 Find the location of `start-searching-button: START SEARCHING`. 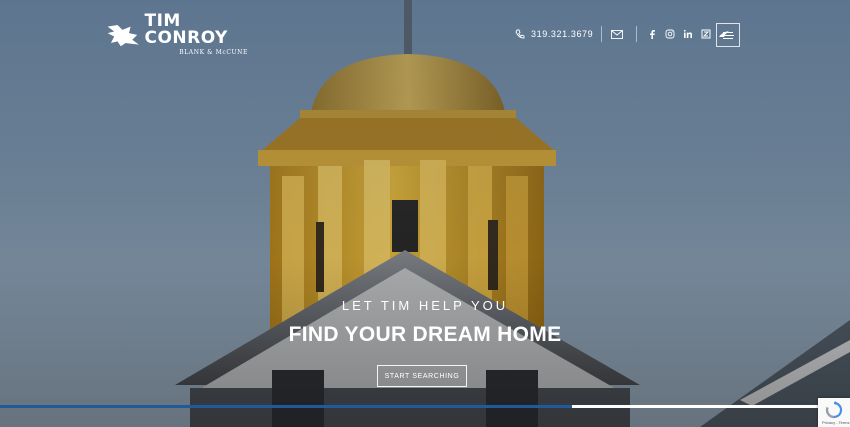

start-searching-button: START SEARCHING is located at coordinates (422, 376).